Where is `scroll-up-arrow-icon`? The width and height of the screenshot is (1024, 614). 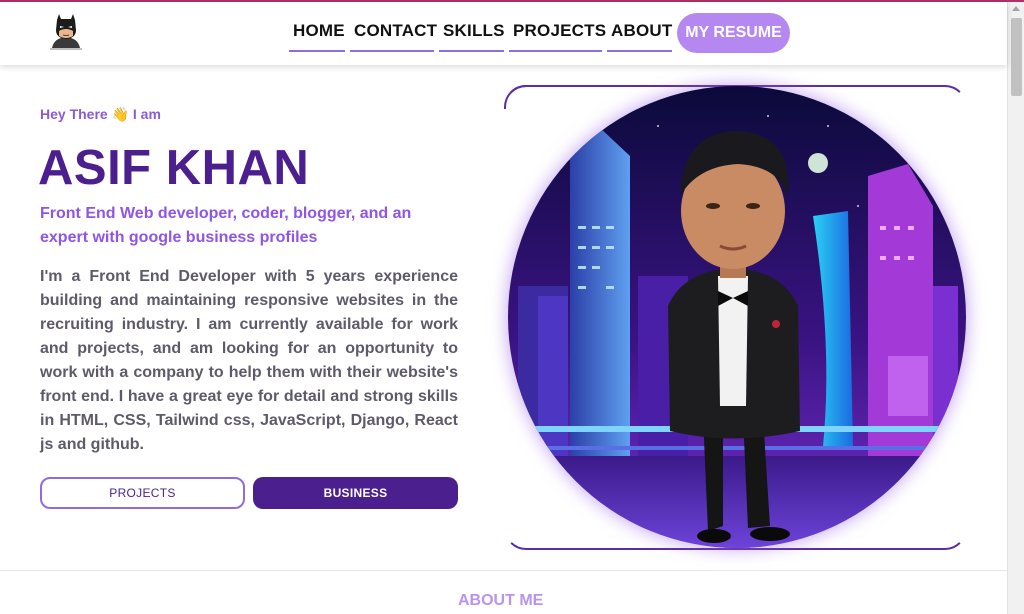 scroll-up-arrow-icon is located at coordinates (1016, 8).